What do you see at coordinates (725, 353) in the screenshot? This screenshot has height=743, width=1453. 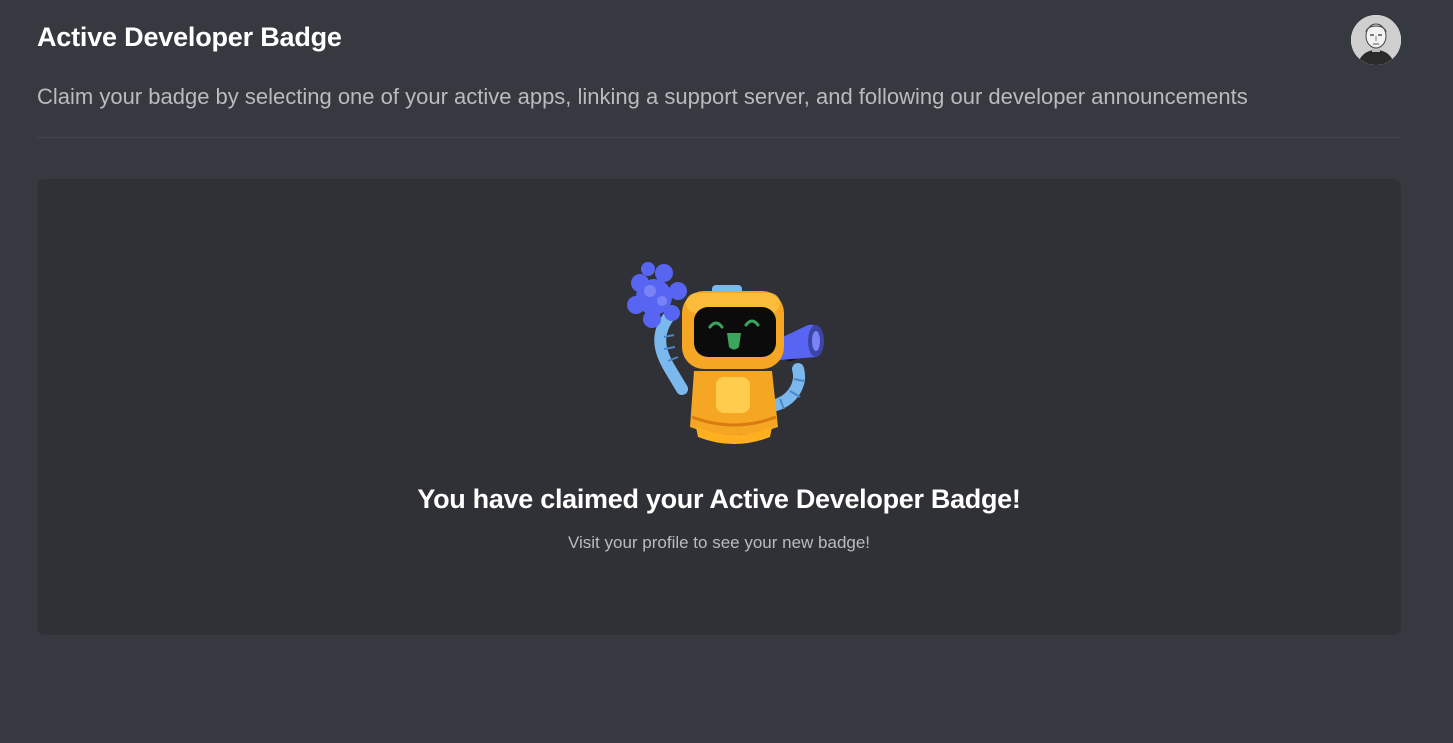 I see `cheering-robot-illustration` at bounding box center [725, 353].